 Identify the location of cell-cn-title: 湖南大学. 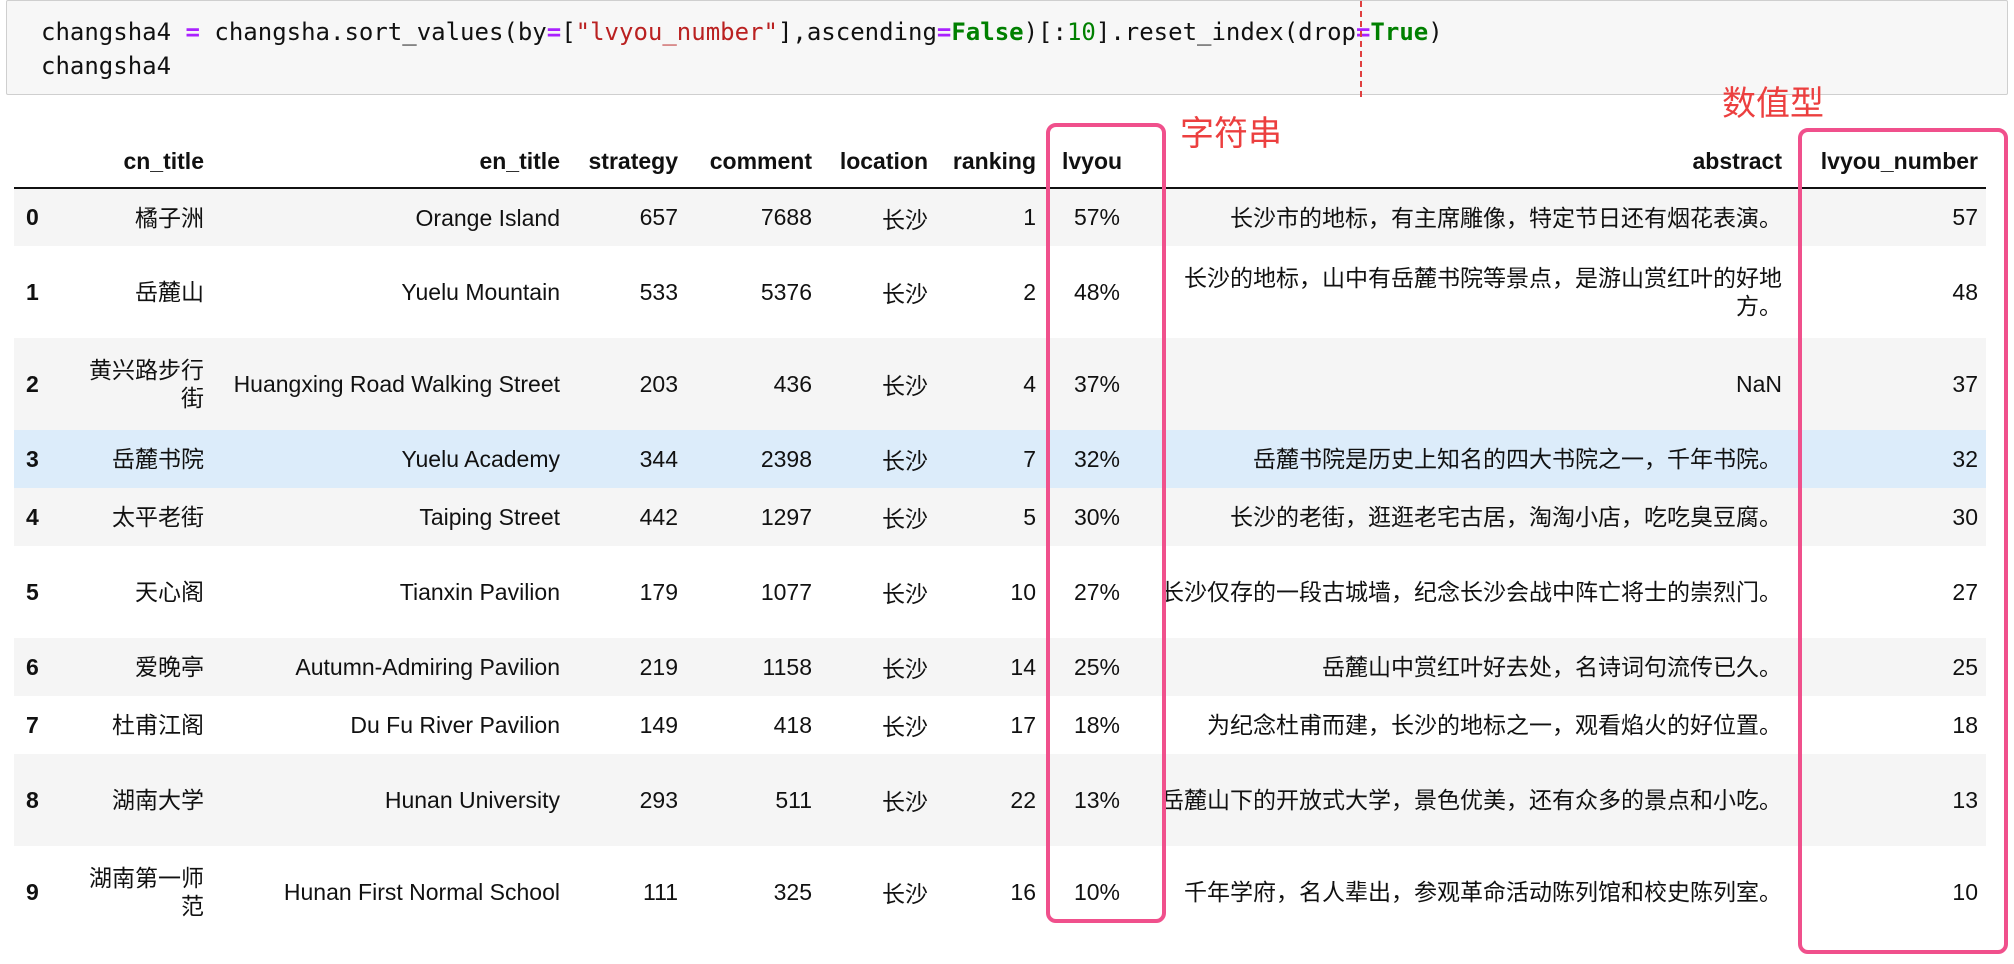
(158, 800).